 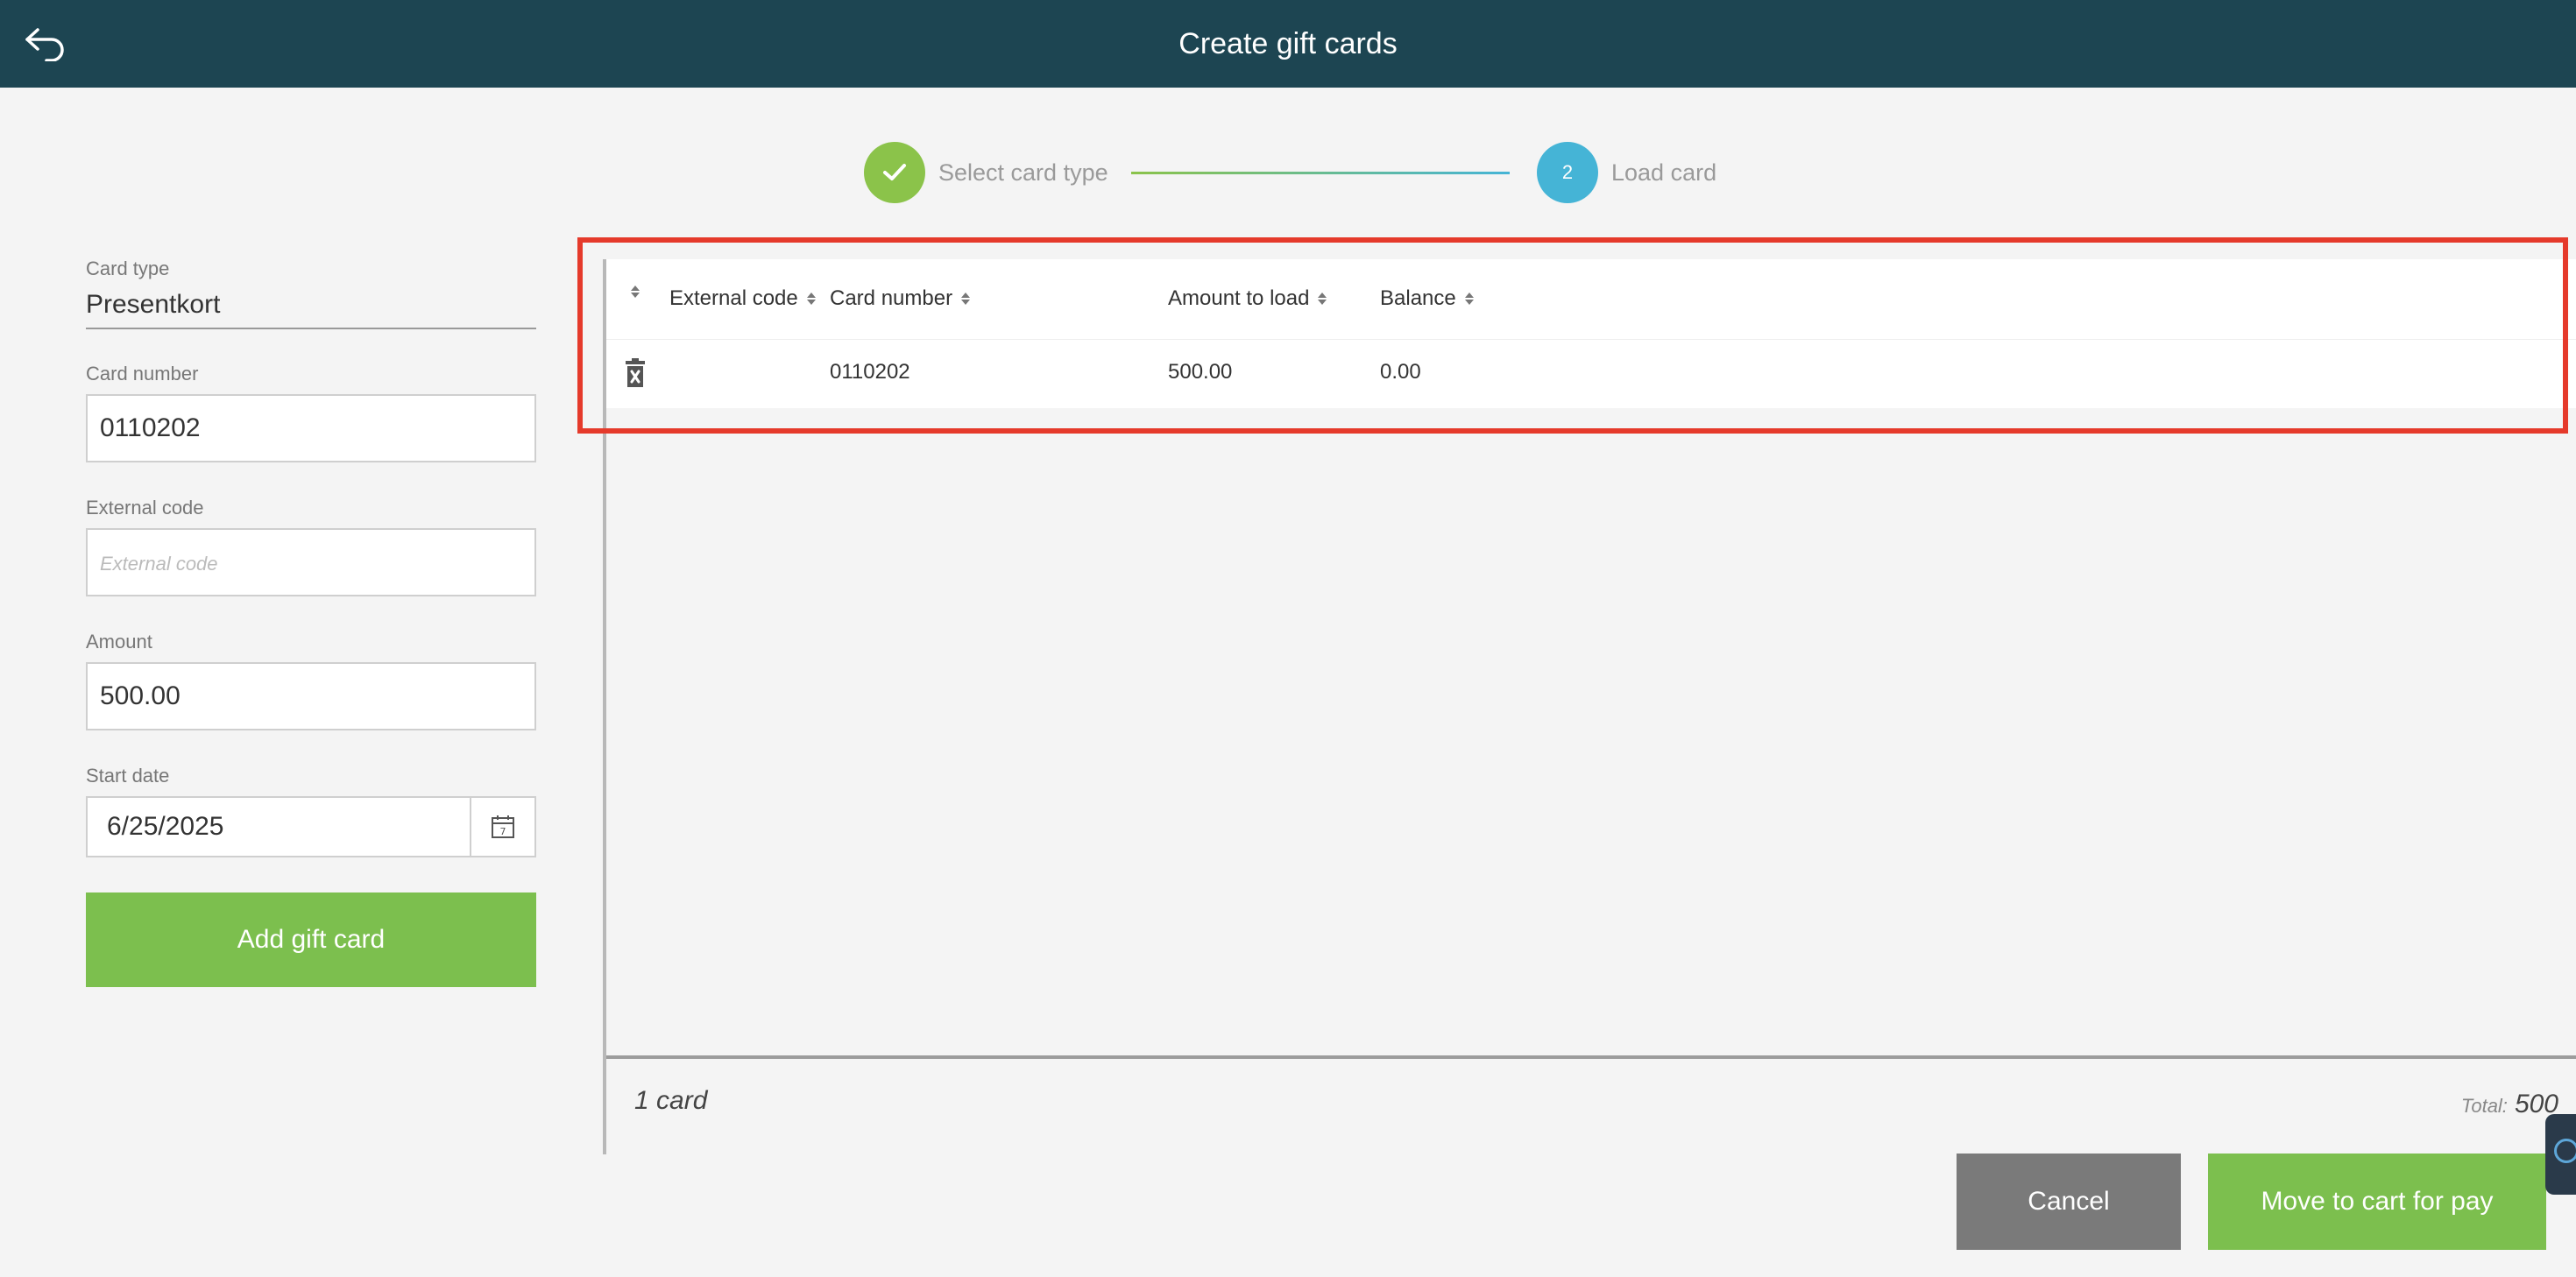 I want to click on select-sort-header, so click(x=635, y=292).